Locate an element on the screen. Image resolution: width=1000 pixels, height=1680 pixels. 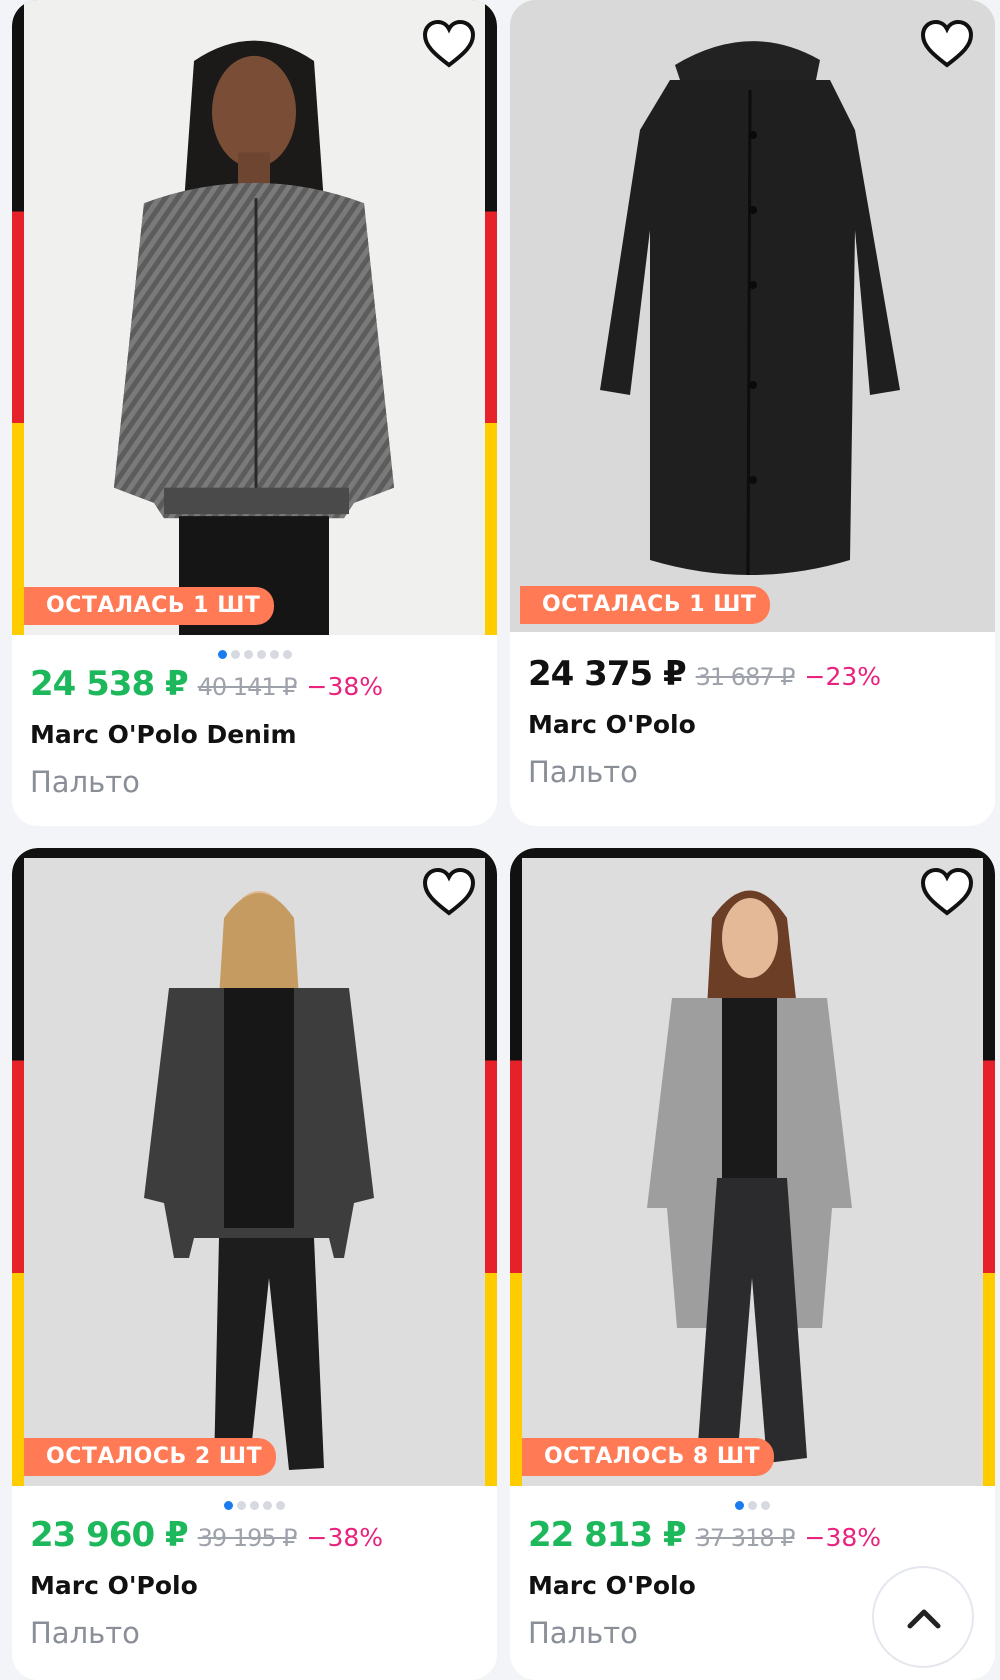
discount-percent: −23% is located at coordinates (843, 676).